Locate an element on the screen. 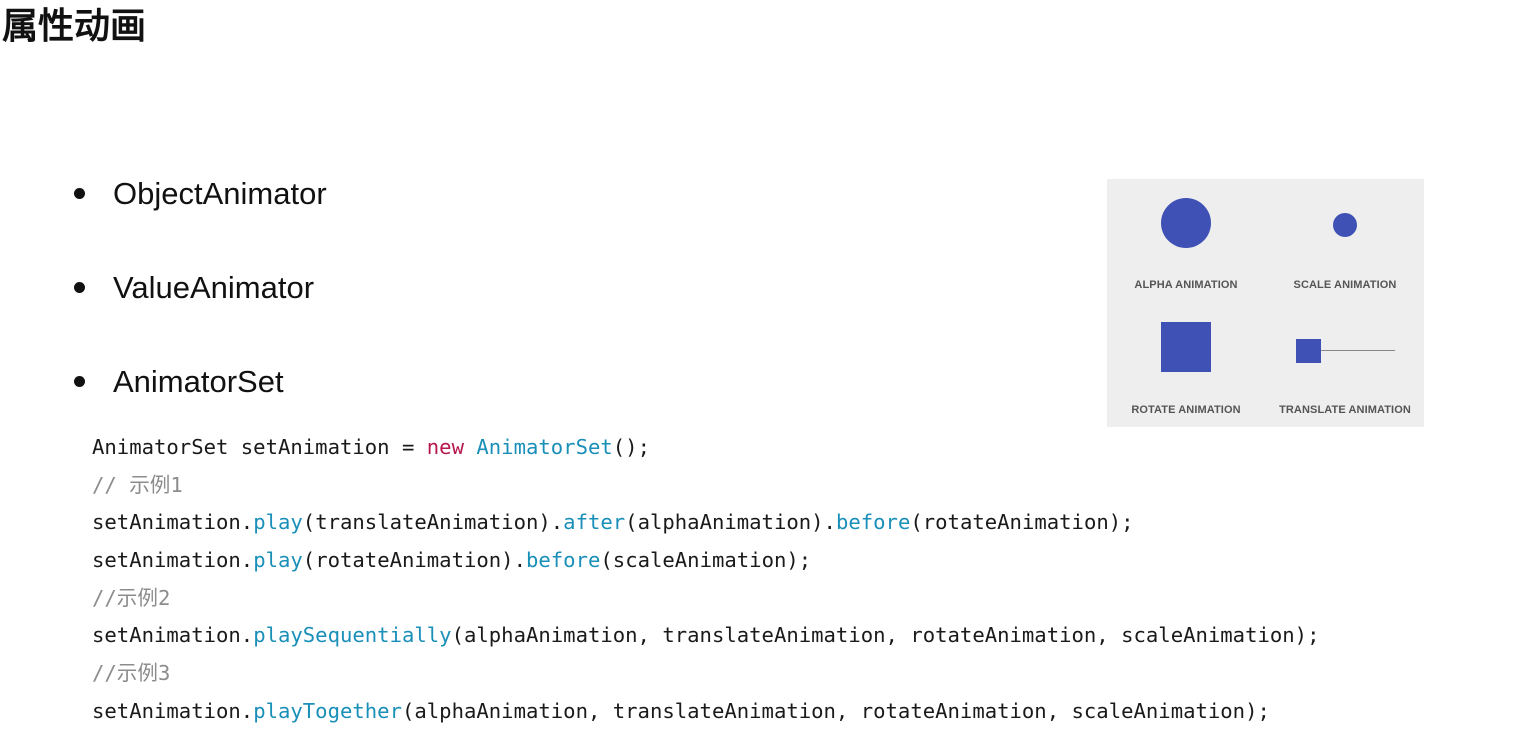 This screenshot has width=1532, height=731. rotate-square-shape is located at coordinates (1186, 347).